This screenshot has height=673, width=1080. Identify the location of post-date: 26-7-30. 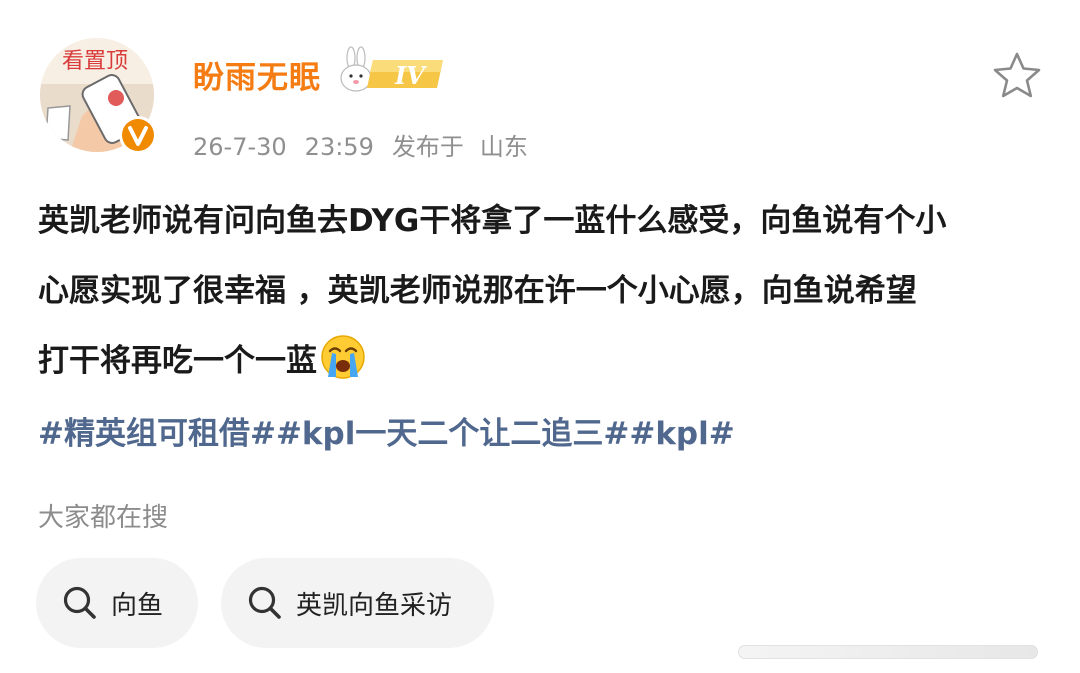
(240, 147).